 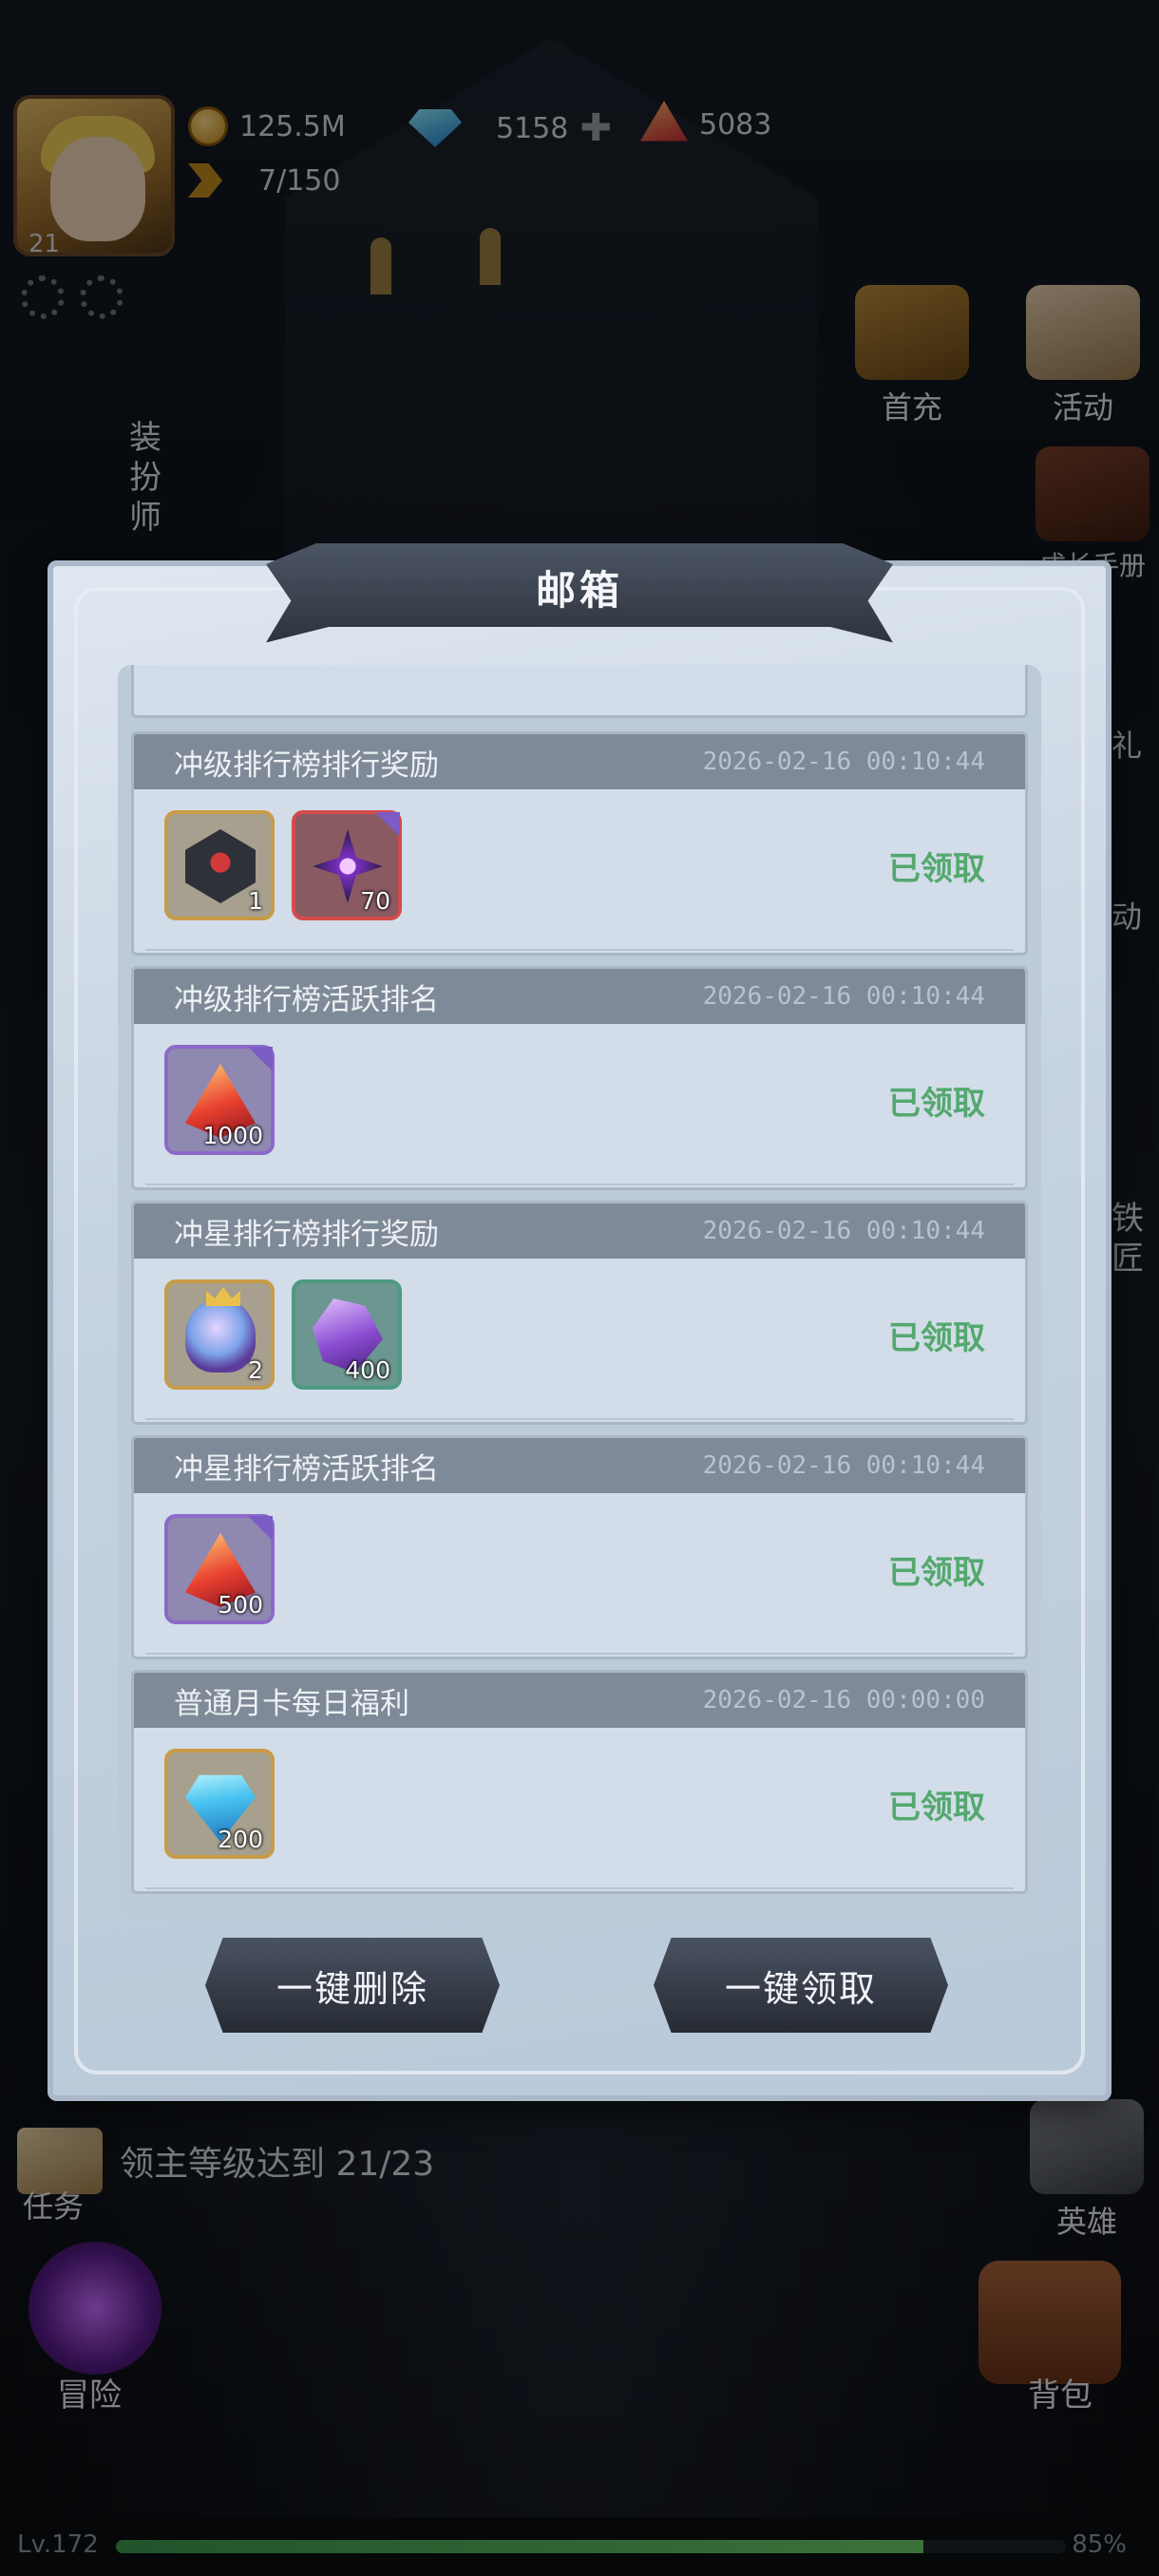 I want to click on mail-item: 冲级排行榜活跃排名 2026-02-16 00:10:44 1000 已领取, so click(x=579, y=1078).